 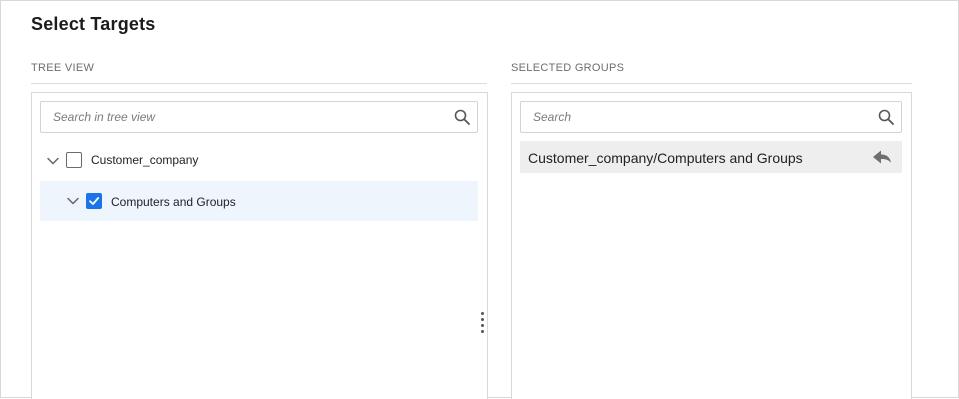 I want to click on remove-arrow-icon, so click(x=882, y=157).